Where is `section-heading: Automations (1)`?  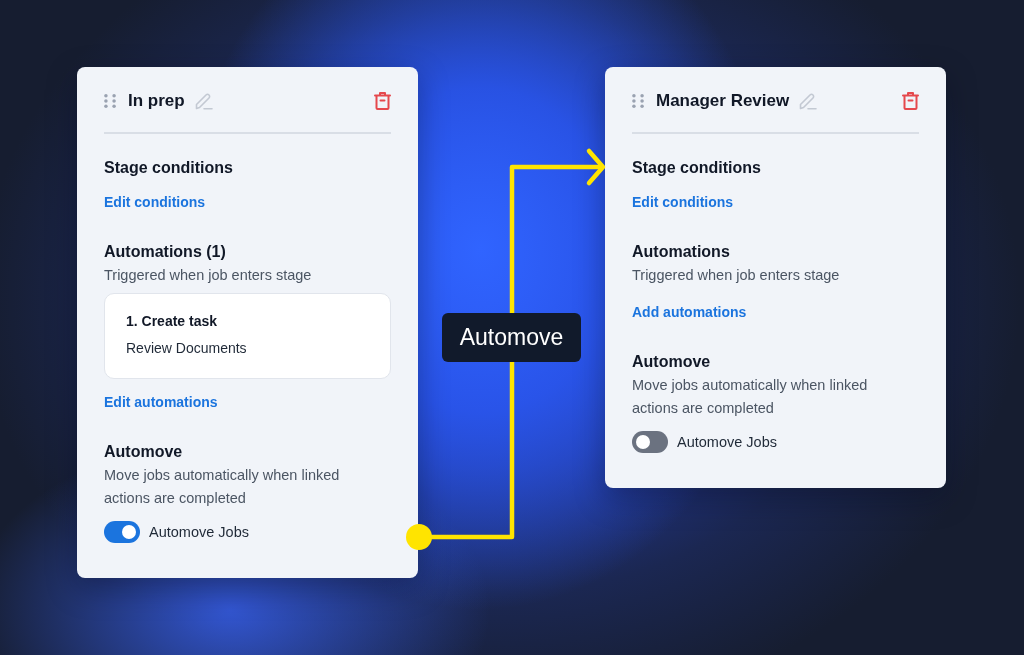 section-heading: Automations (1) is located at coordinates (165, 252).